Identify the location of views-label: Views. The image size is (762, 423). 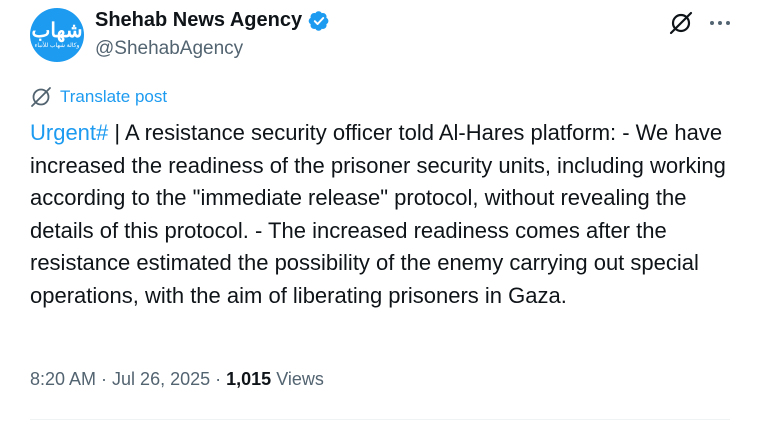
(300, 379).